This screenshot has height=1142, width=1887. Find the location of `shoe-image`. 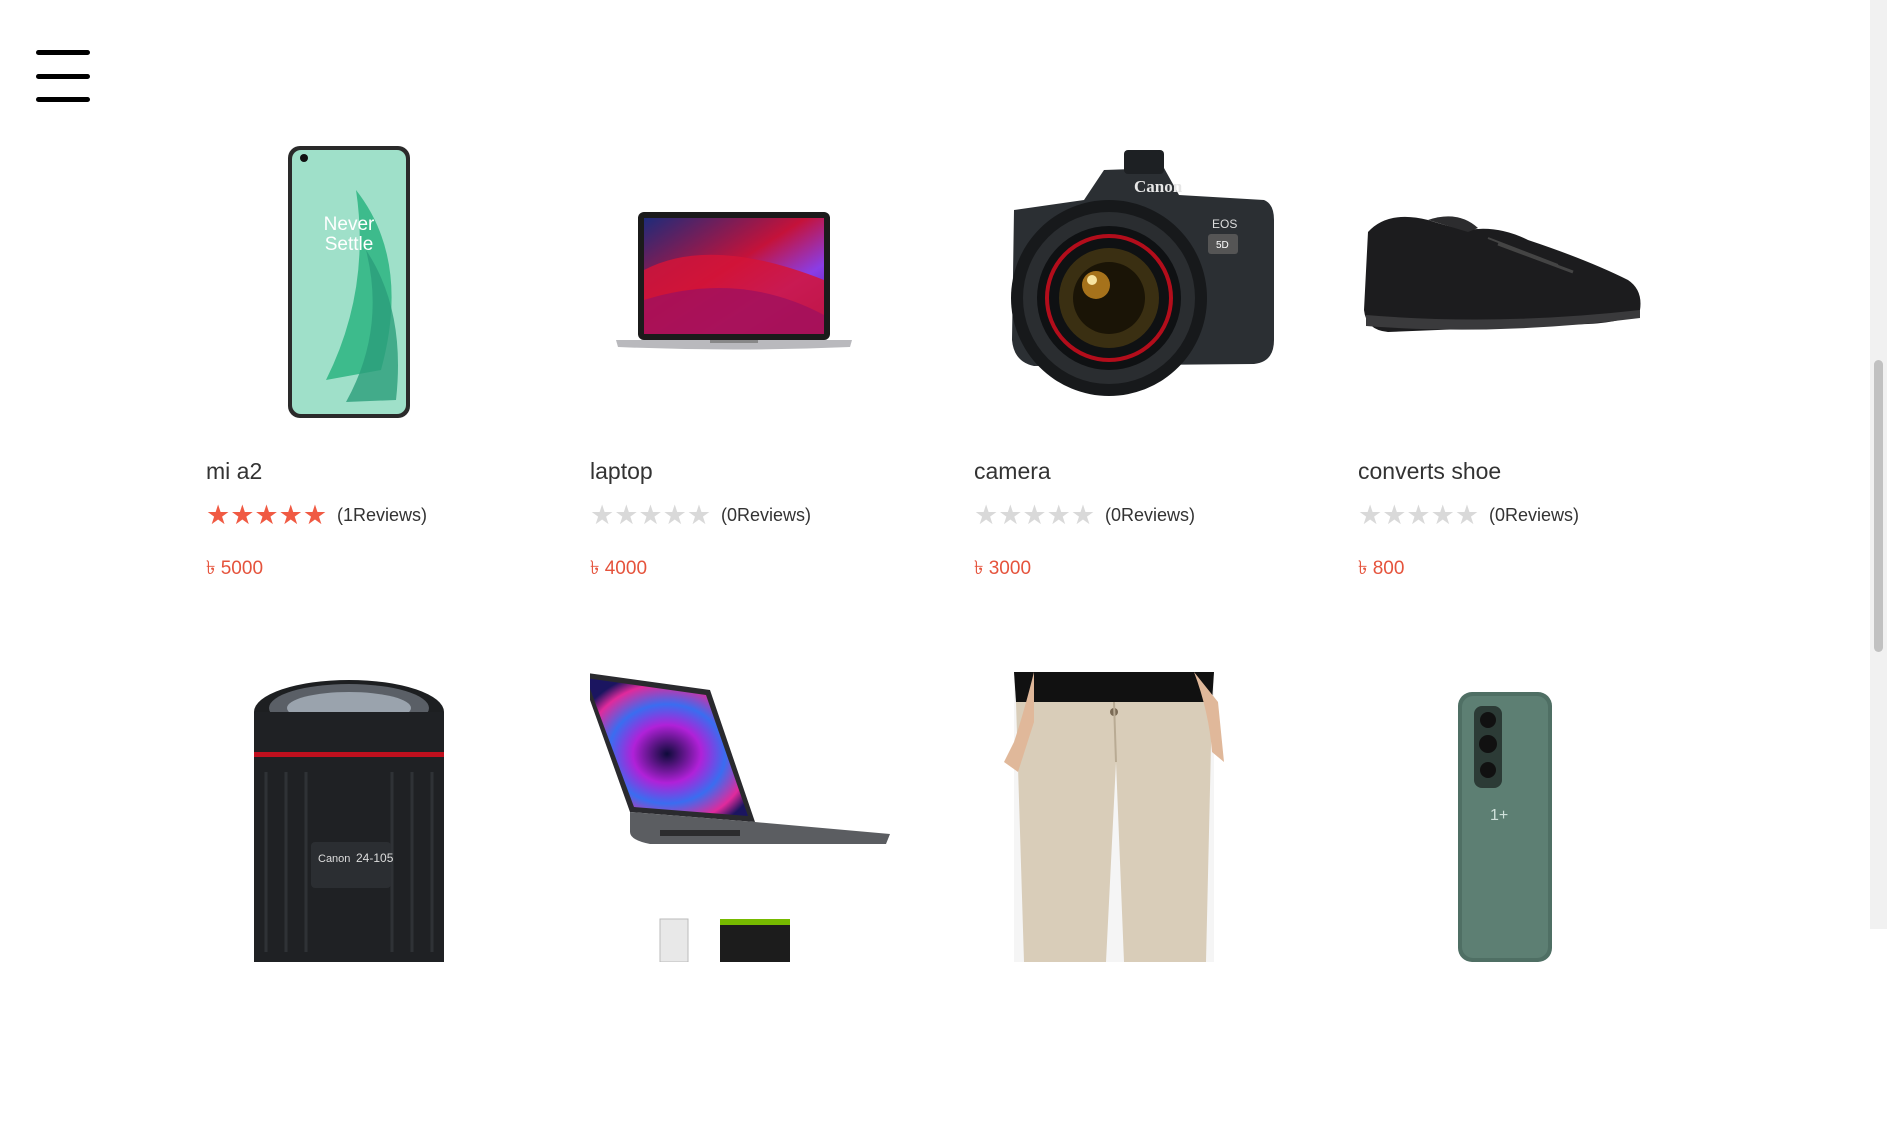

shoe-image is located at coordinates (1523, 285).